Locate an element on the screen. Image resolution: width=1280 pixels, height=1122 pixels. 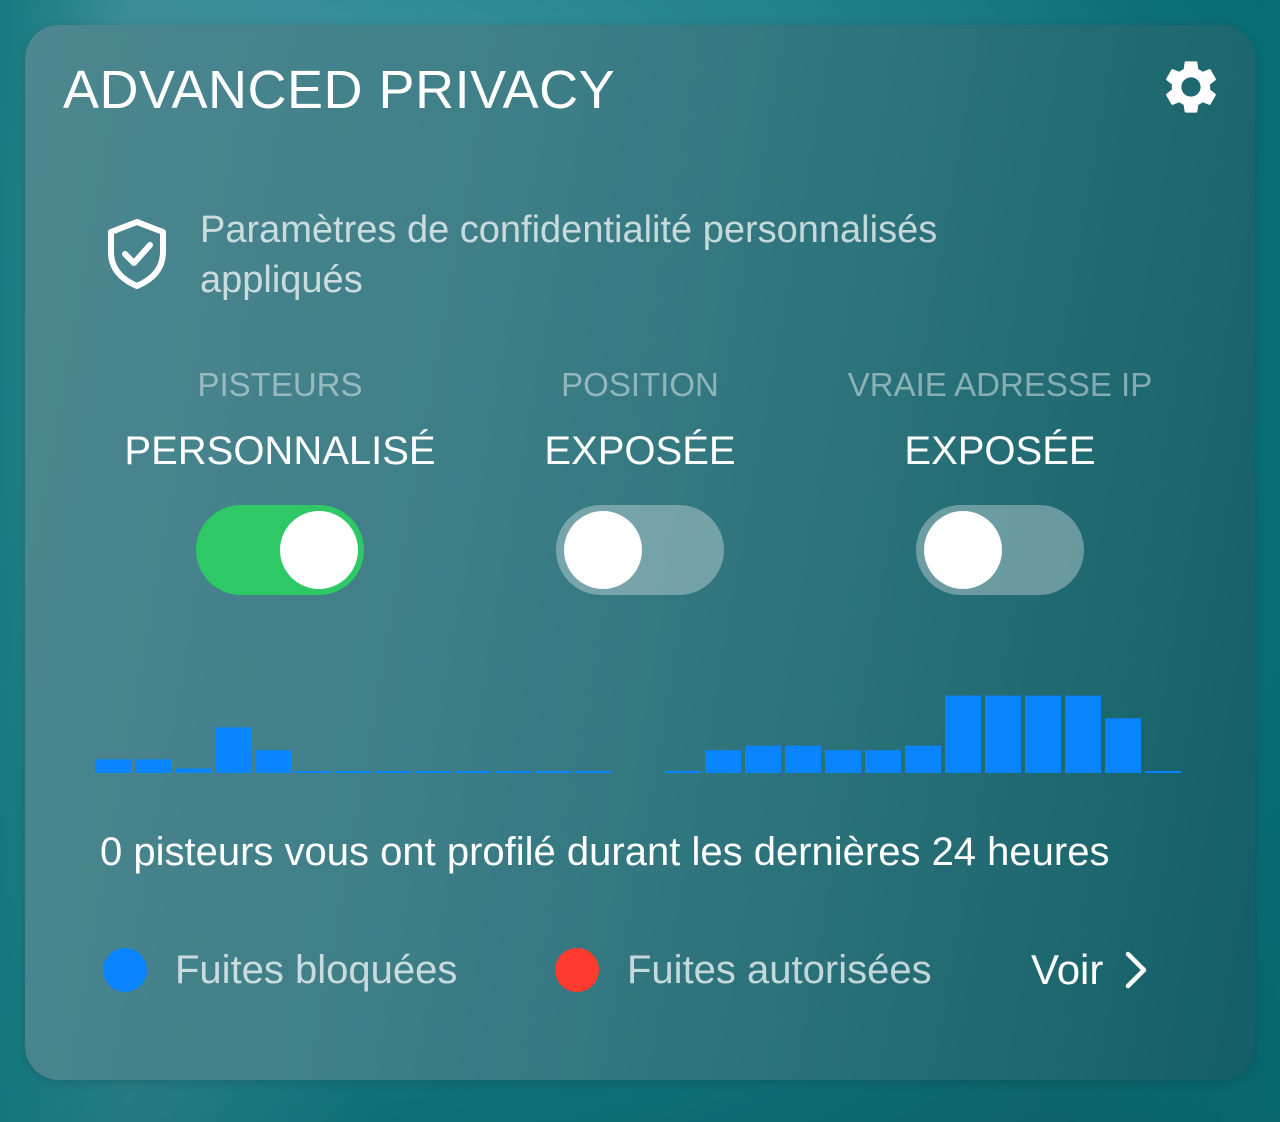
ip-address-toggle is located at coordinates (1000, 550).